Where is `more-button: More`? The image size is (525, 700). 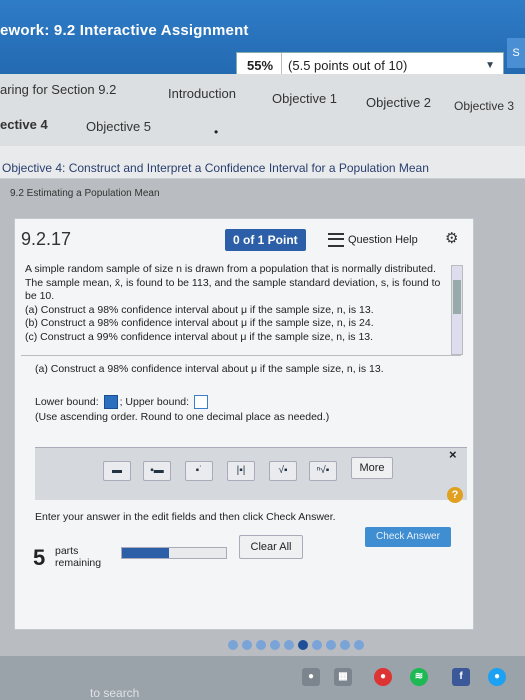
more-button: More is located at coordinates (372, 468).